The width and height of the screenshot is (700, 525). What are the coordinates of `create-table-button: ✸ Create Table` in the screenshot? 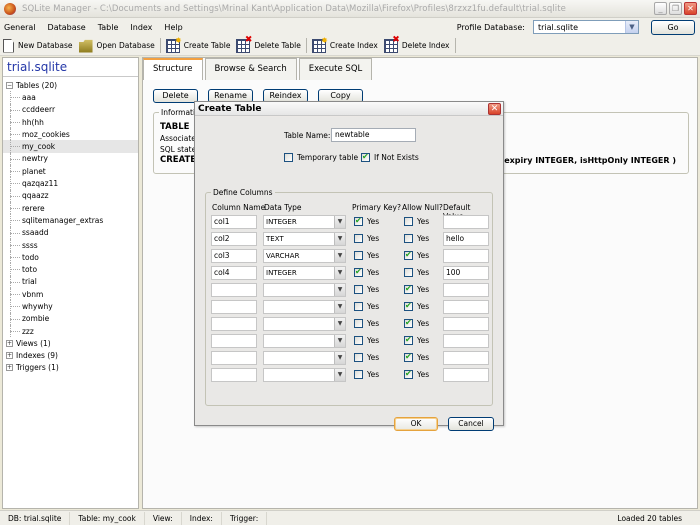 It's located at (198, 45).